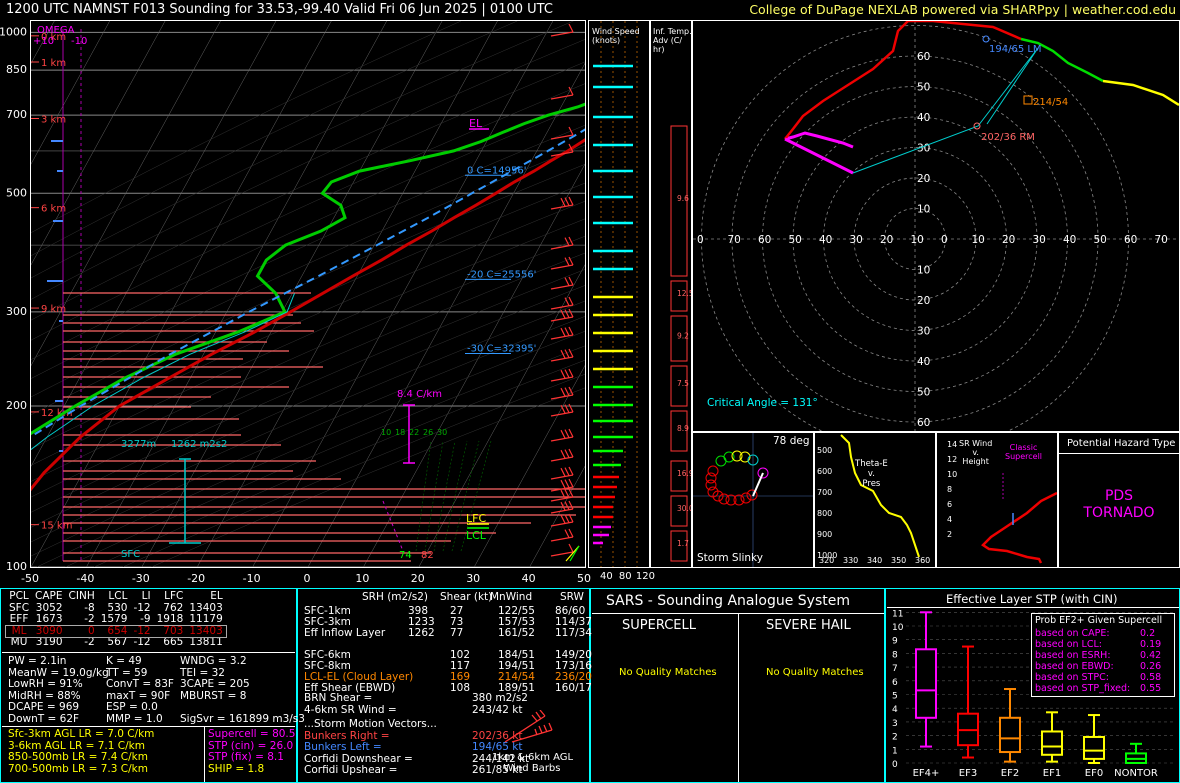 Image resolution: width=1180 pixels, height=783 pixels. I want to click on theta-x-tick: 320, so click(826, 560).